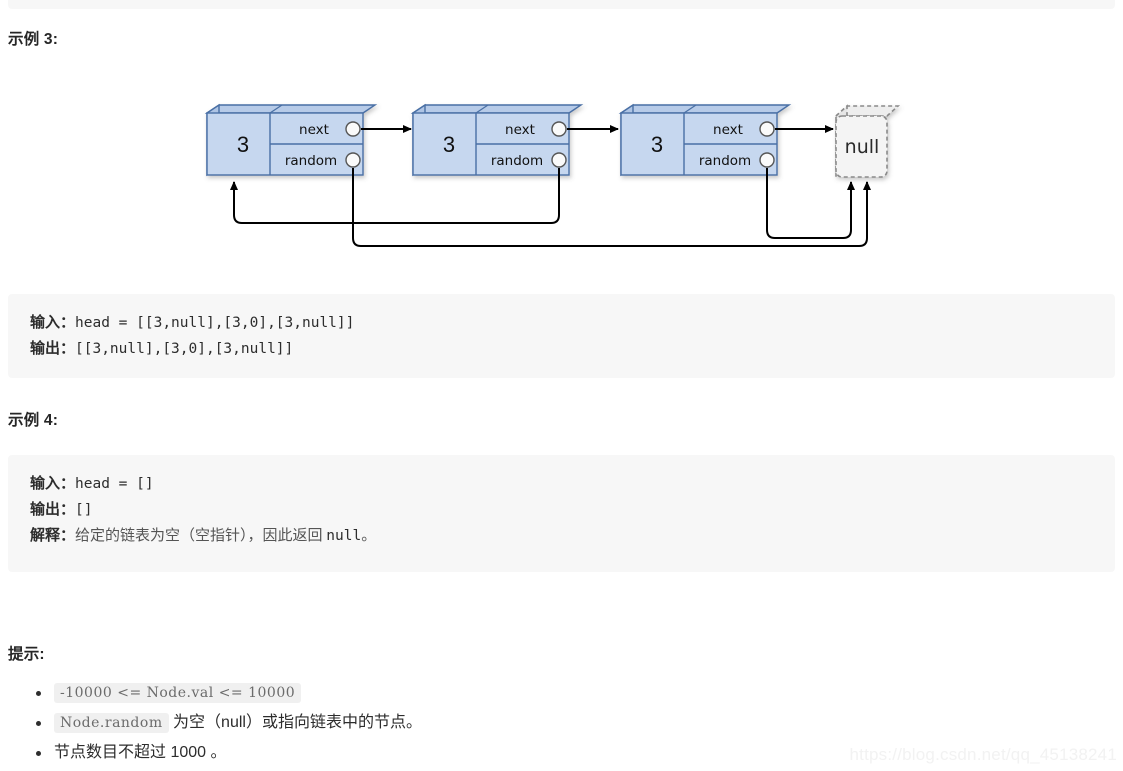 This screenshot has height=771, width=1123. I want to click on node-1-next-label: next, so click(520, 130).